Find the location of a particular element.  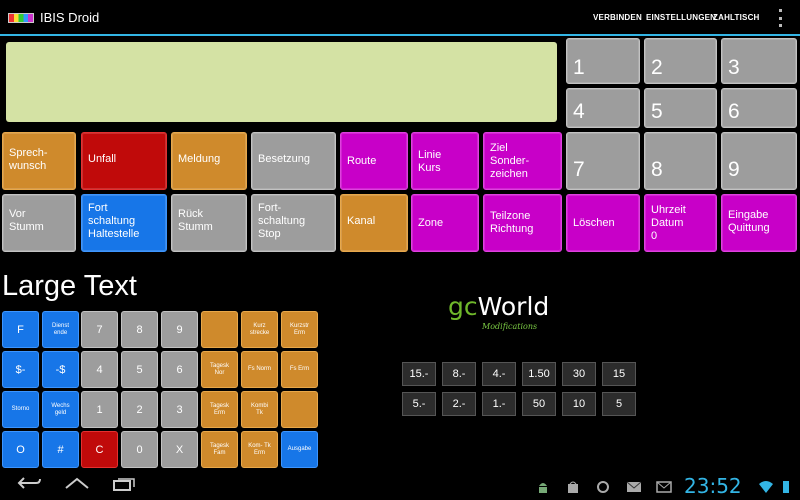

key-tagesk-erm: Tagesk Erm is located at coordinates (219, 409).